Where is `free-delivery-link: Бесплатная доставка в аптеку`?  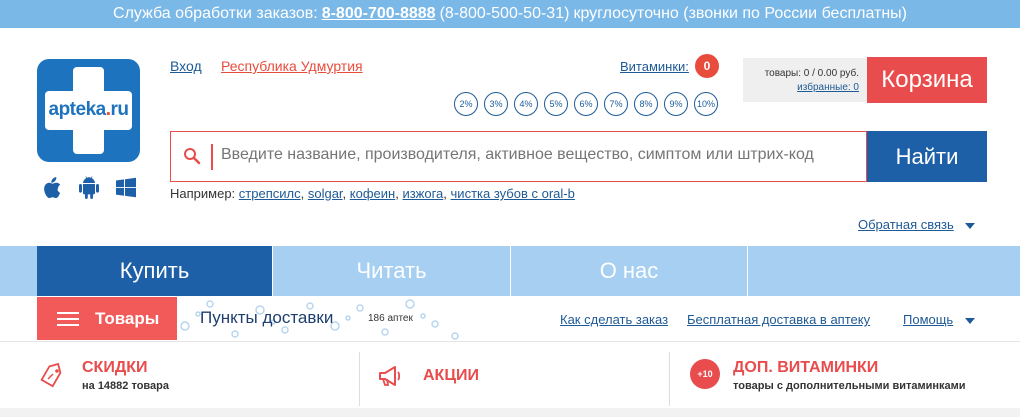
free-delivery-link: Бесплатная доставка в аптеку is located at coordinates (778, 319).